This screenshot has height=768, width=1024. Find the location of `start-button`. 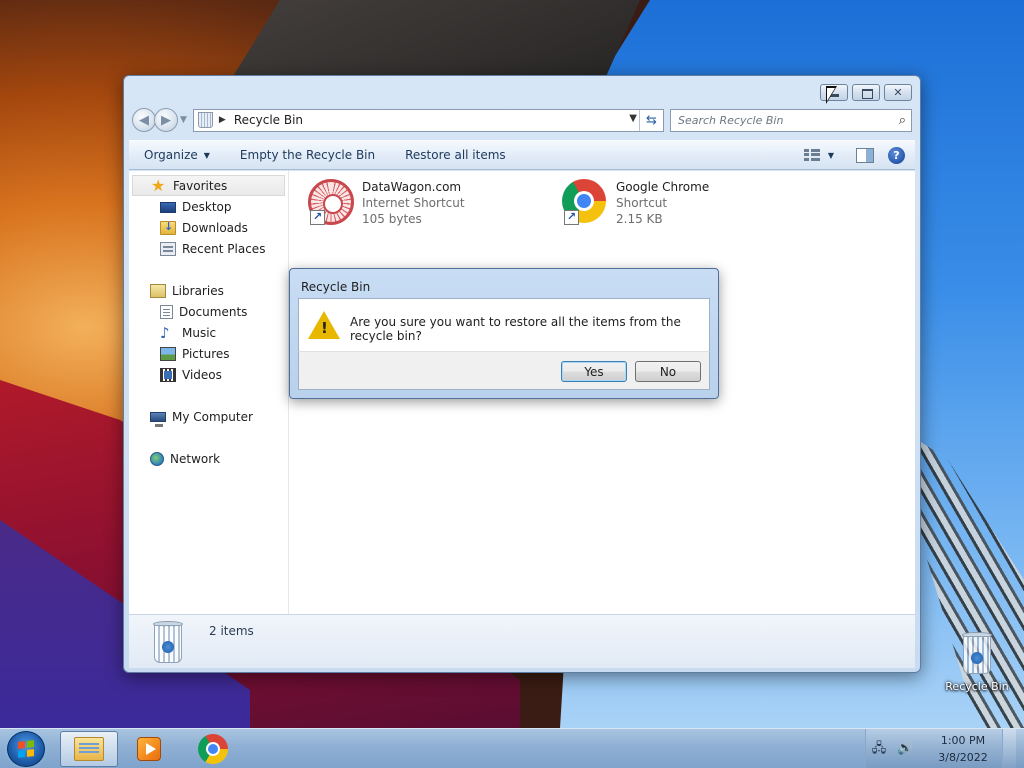

start-button is located at coordinates (26, 749).